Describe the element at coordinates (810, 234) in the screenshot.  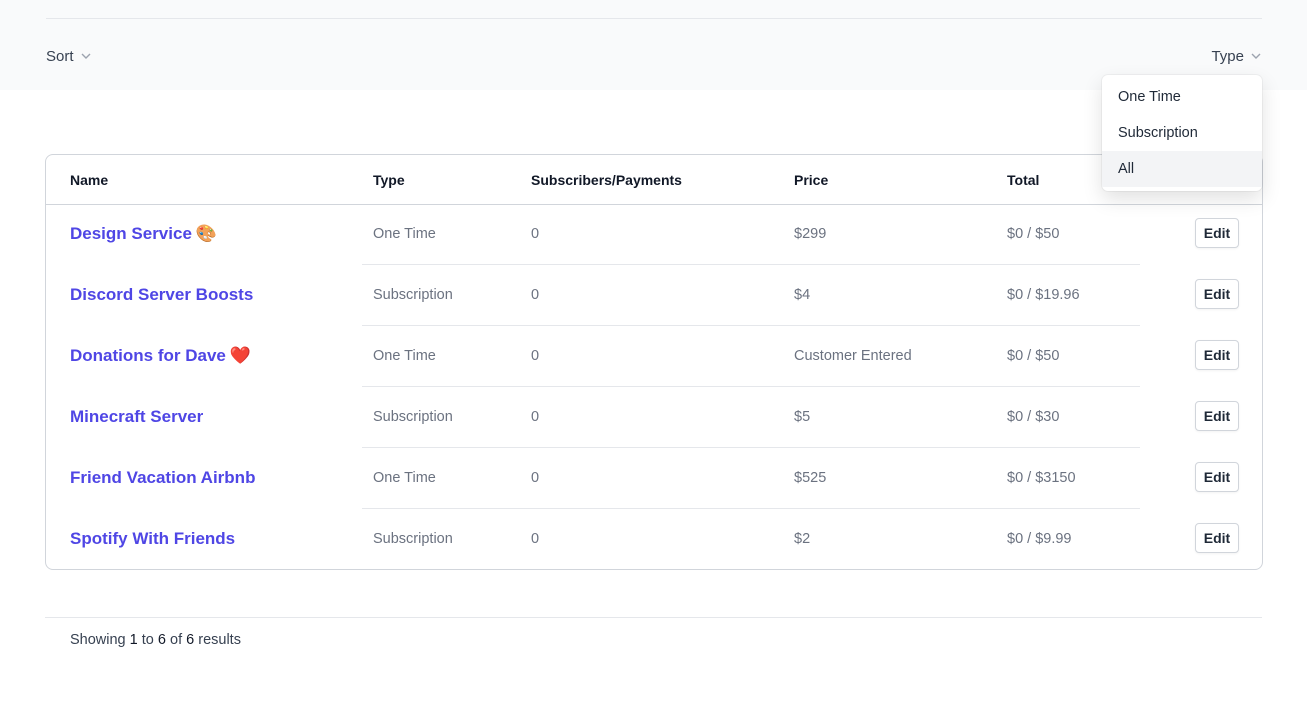
I see `price-cell: $299` at that location.